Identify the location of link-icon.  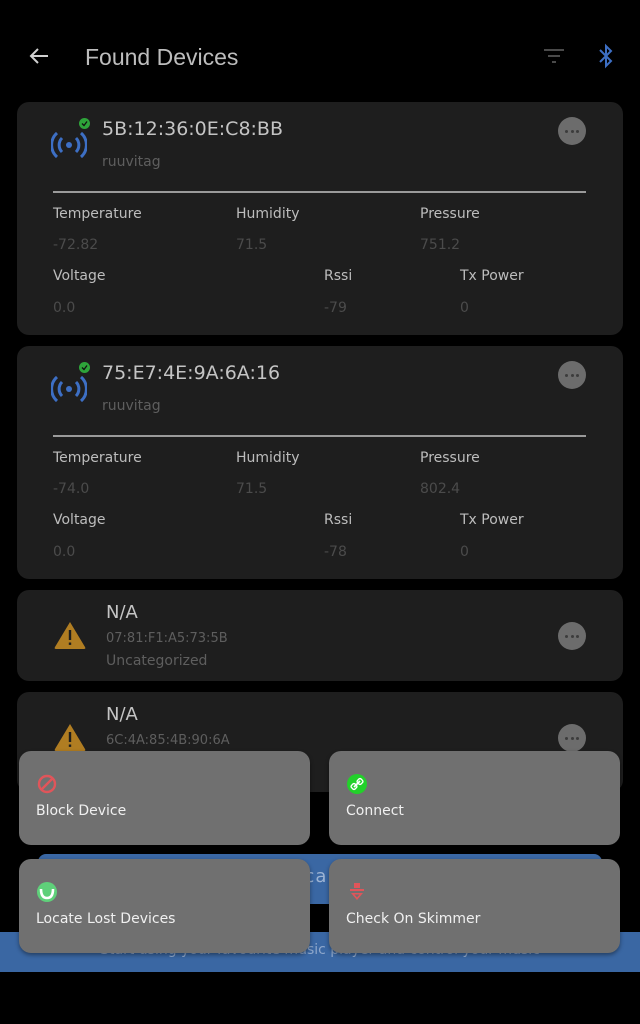
(357, 784).